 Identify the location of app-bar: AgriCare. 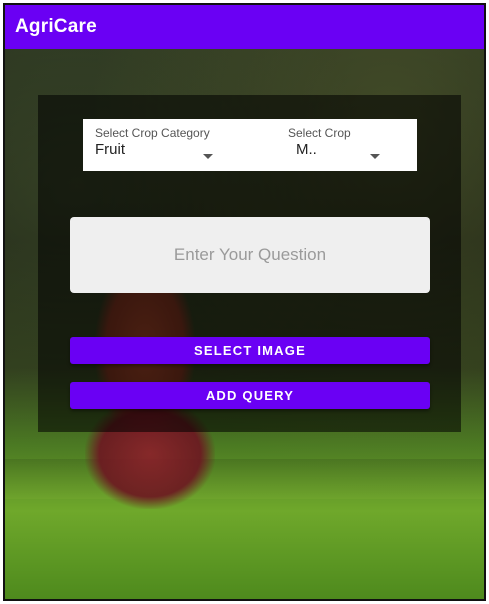
(244, 27).